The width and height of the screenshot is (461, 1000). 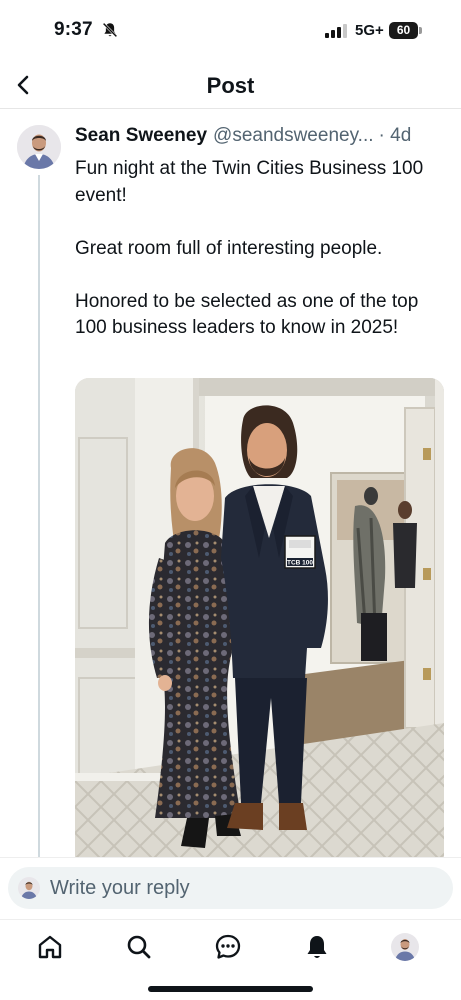 I want to click on author-avatar, so click(x=39, y=147).